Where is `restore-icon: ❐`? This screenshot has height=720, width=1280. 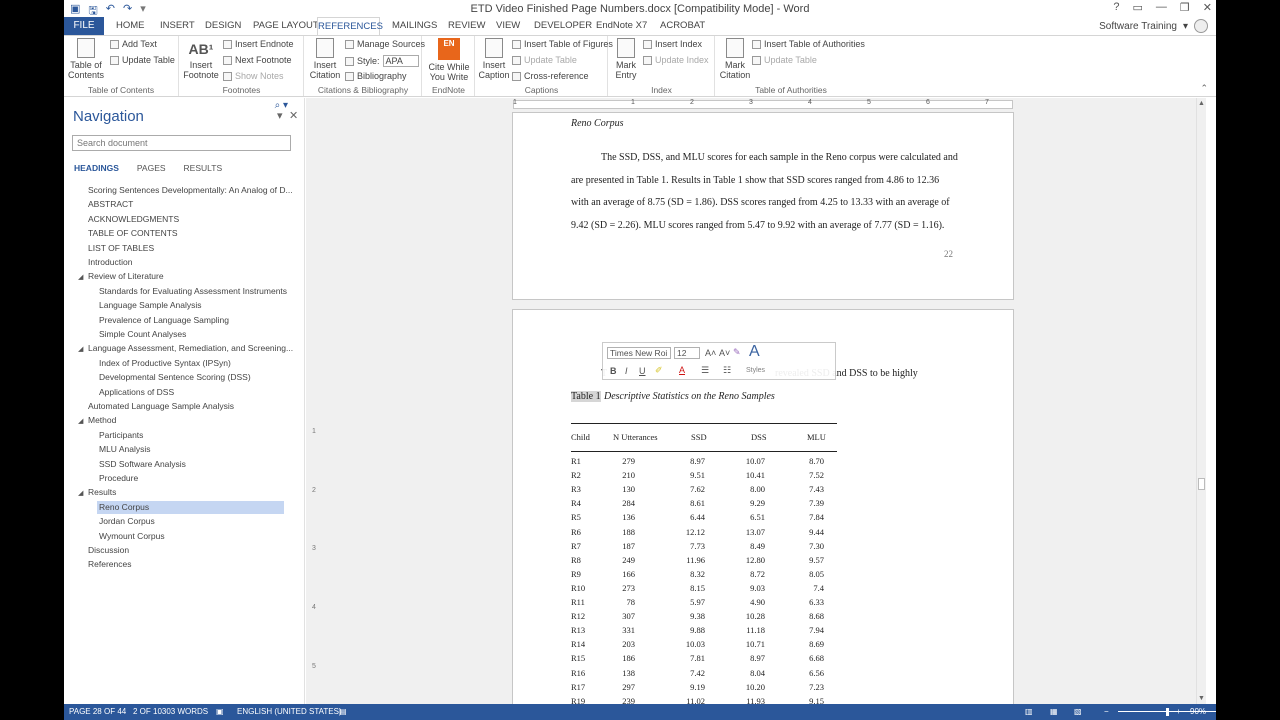 restore-icon: ❐ is located at coordinates (1185, 7).